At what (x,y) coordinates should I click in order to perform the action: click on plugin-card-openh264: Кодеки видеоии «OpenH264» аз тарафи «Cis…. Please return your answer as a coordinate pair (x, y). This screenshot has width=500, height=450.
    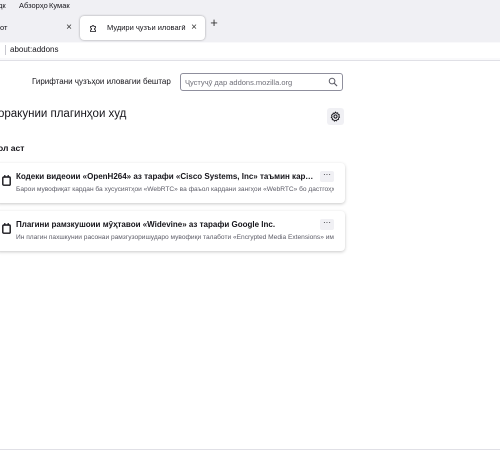
    Looking at the image, I should click on (172, 183).